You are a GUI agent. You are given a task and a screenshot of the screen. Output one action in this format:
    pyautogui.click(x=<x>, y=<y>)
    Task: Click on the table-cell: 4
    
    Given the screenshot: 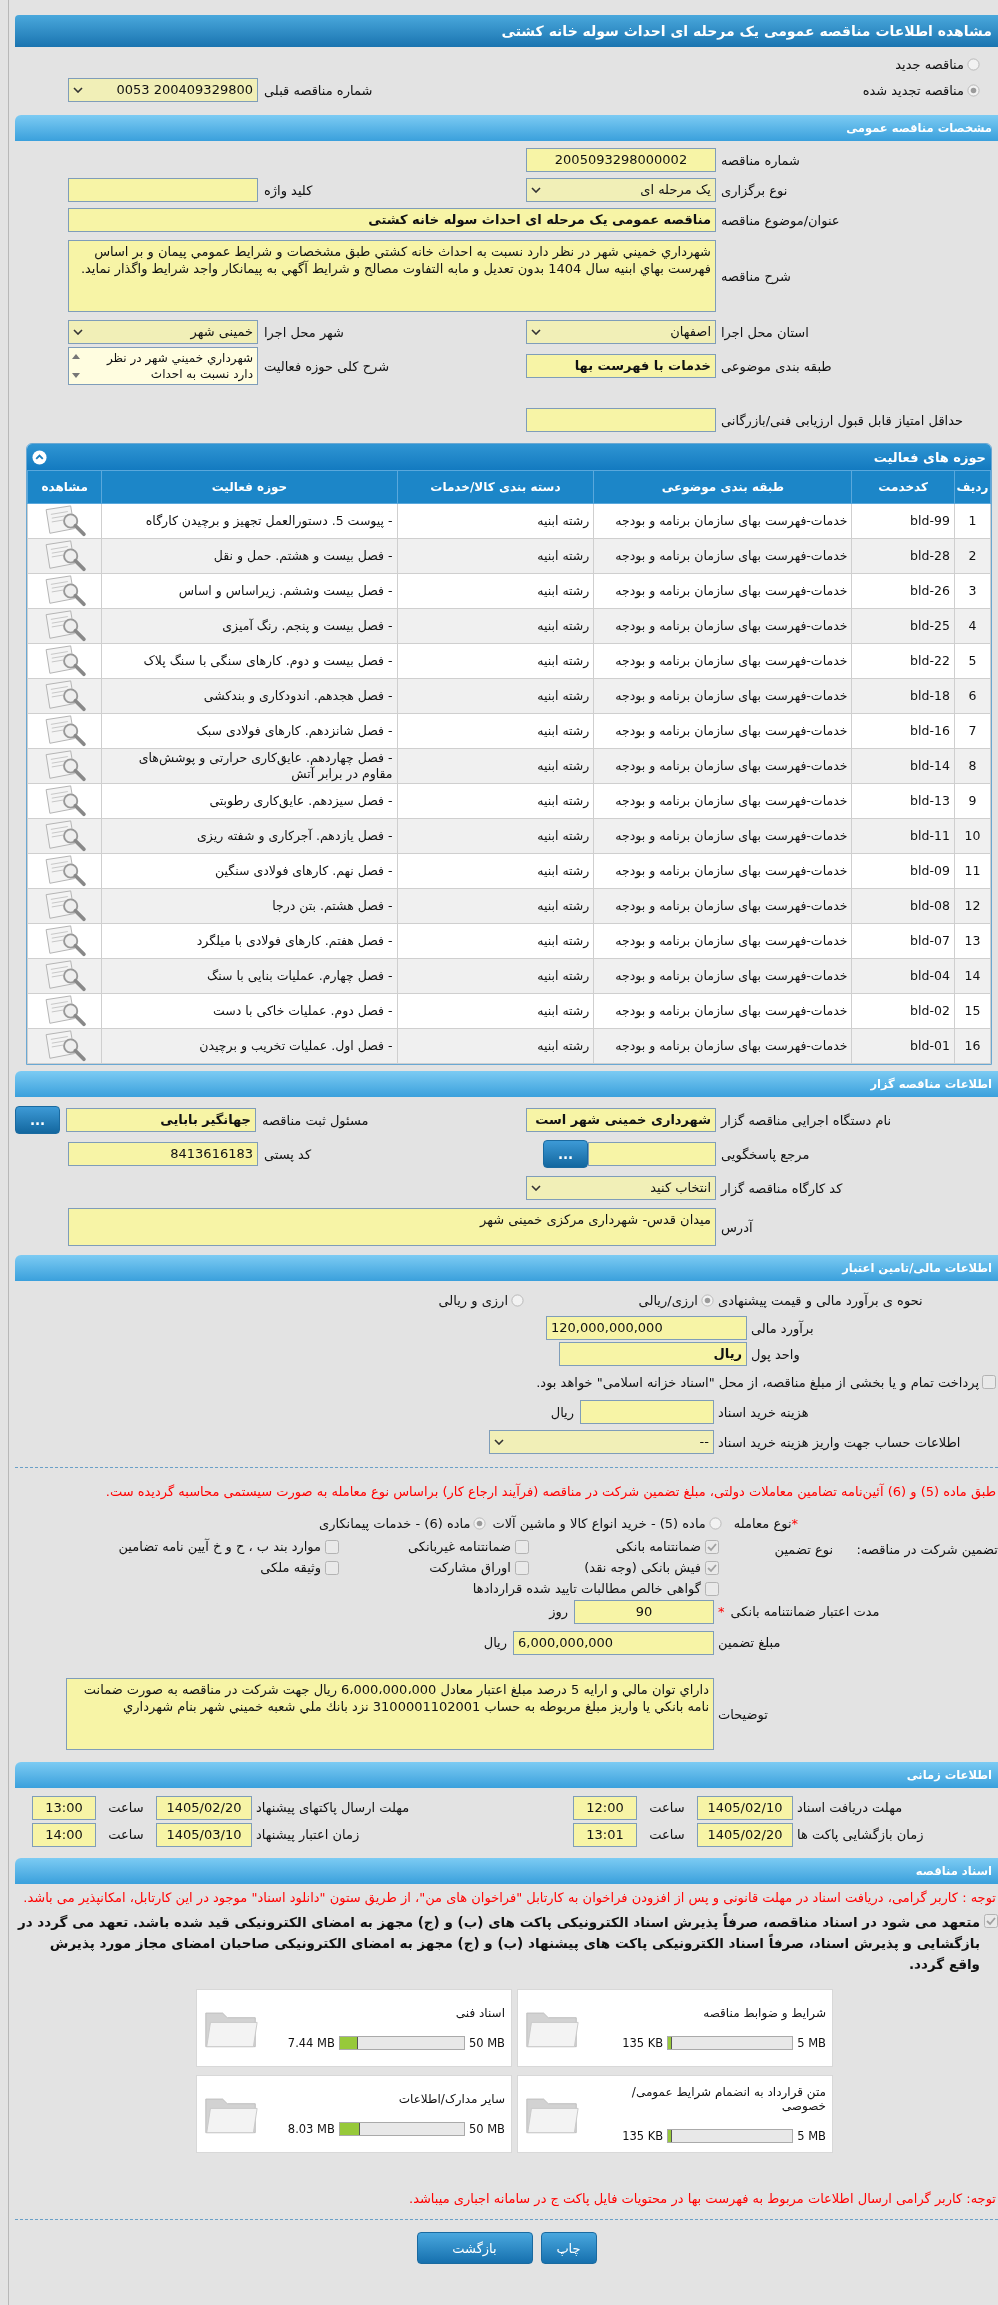 What is the action you would take?
    pyautogui.click(x=972, y=626)
    